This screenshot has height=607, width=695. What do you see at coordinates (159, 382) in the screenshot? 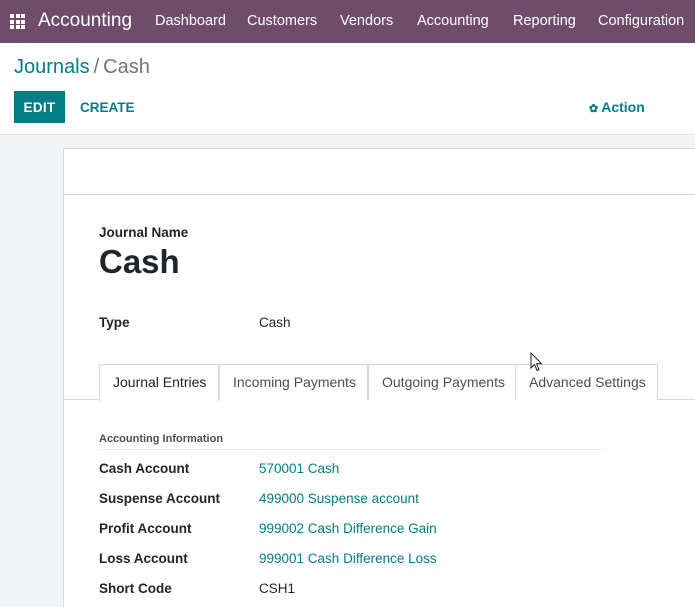
I see `tab-journal-entries: Journal Entries` at bounding box center [159, 382].